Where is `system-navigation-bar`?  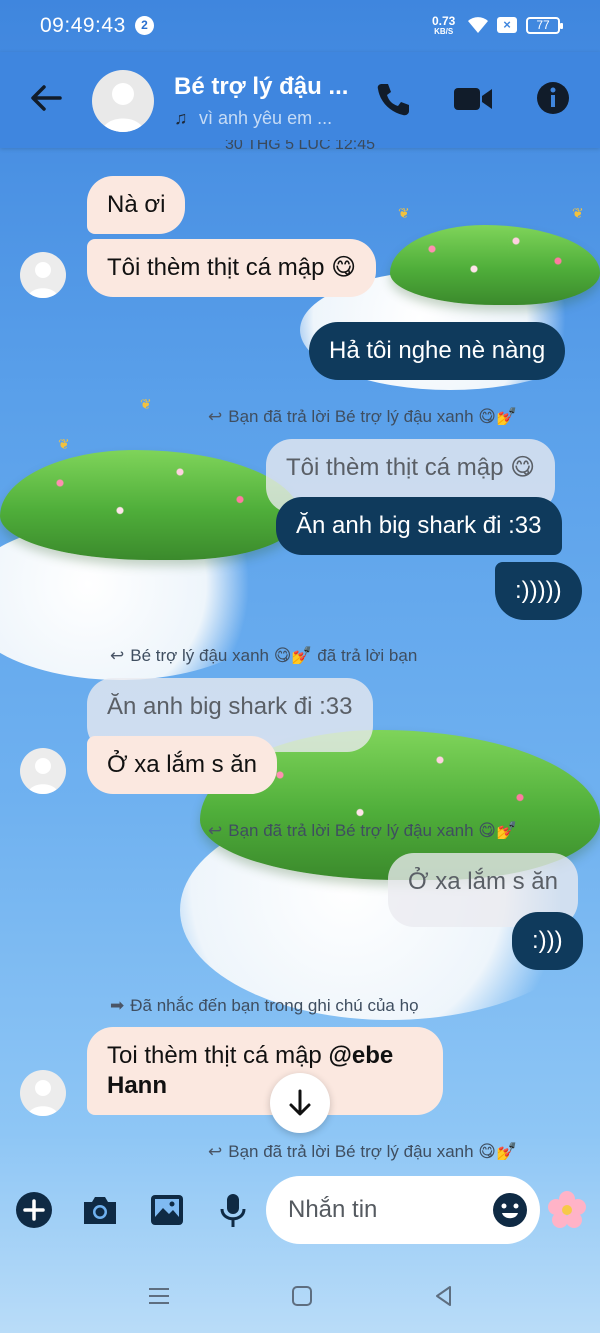
system-navigation-bar is located at coordinates (300, 1297).